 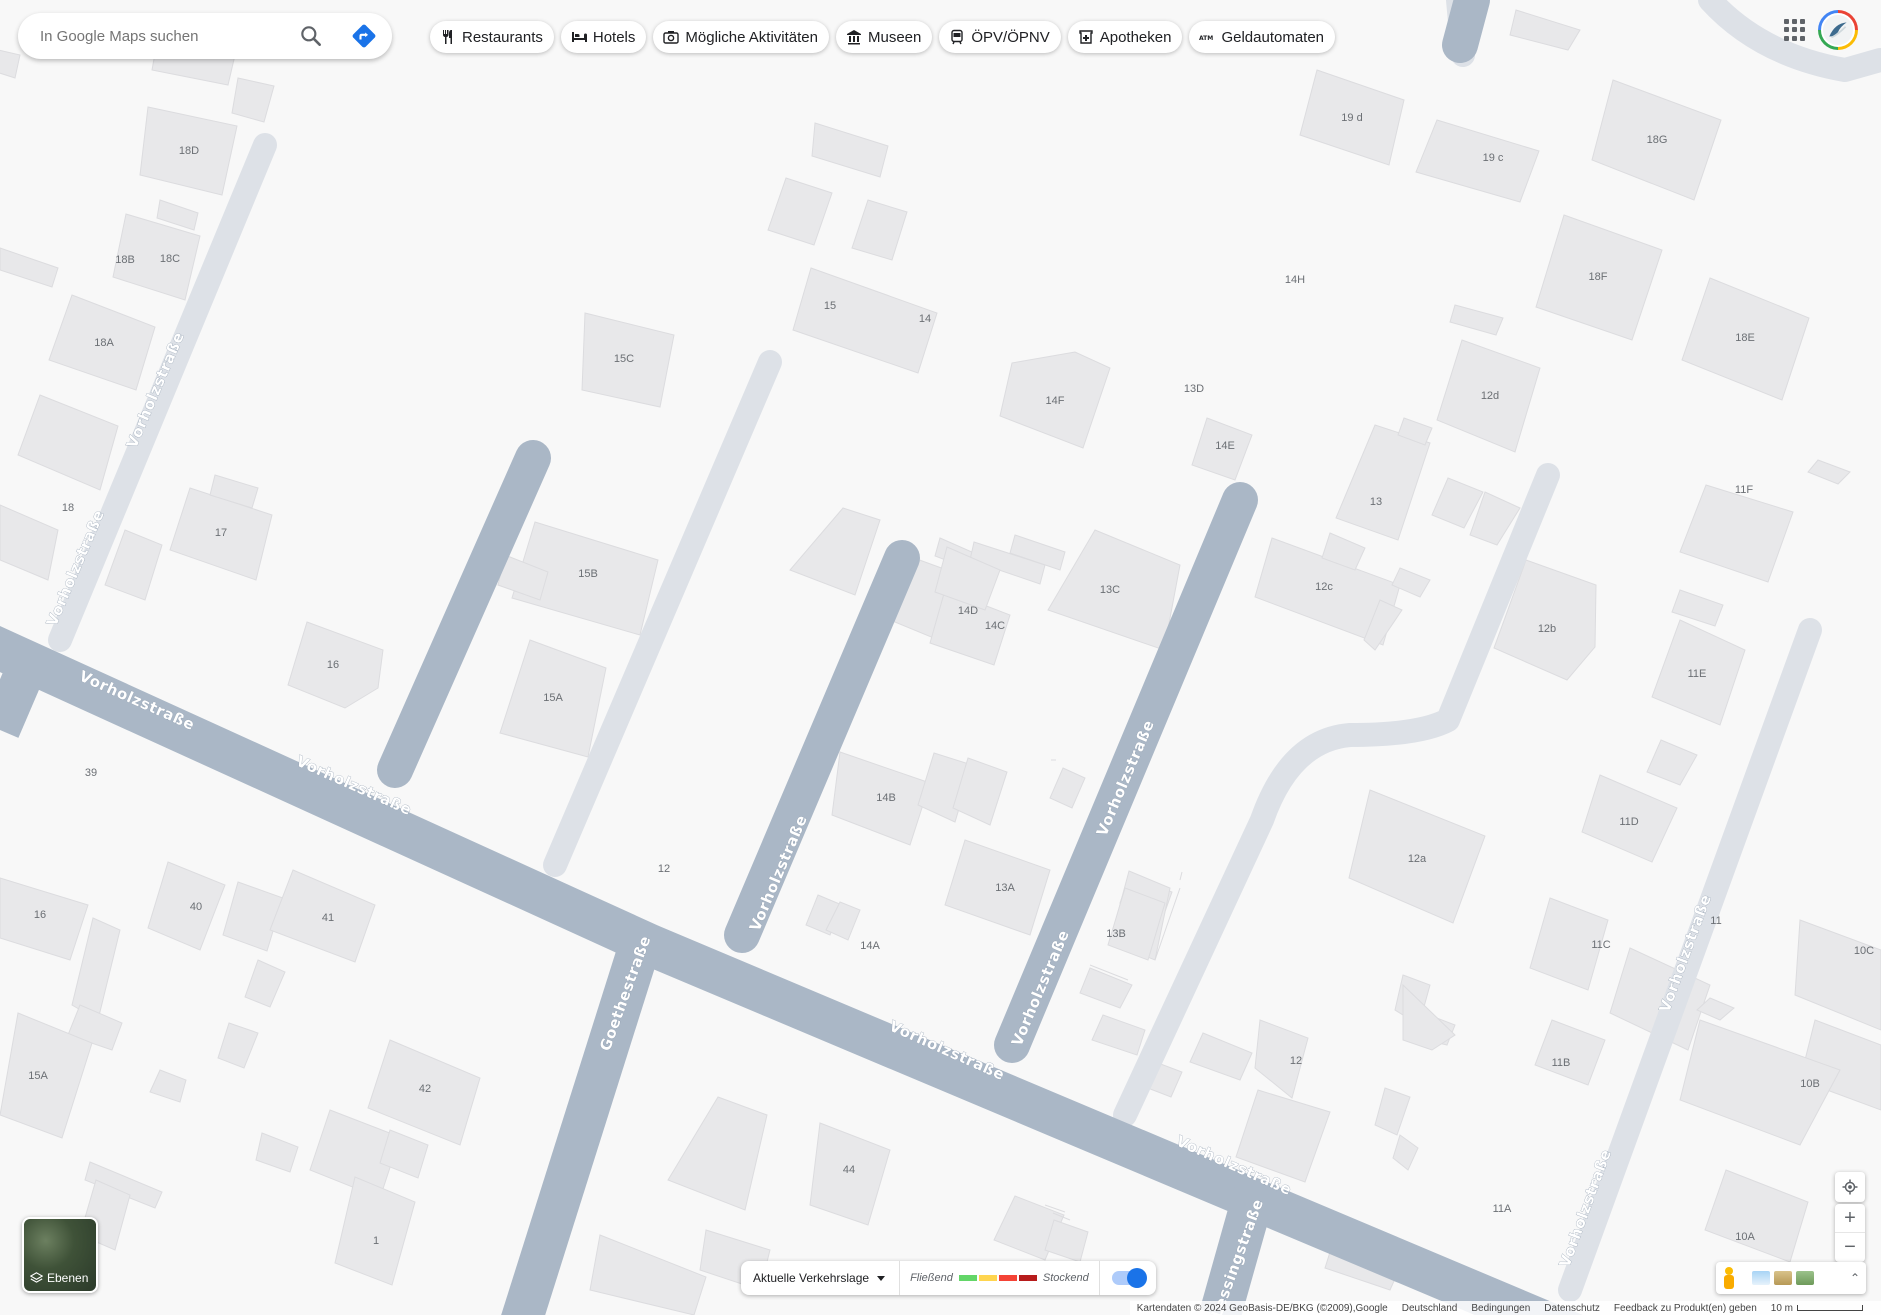 What do you see at coordinates (1262, 37) in the screenshot?
I see `chip-atm: ATM Geldautomaten` at bounding box center [1262, 37].